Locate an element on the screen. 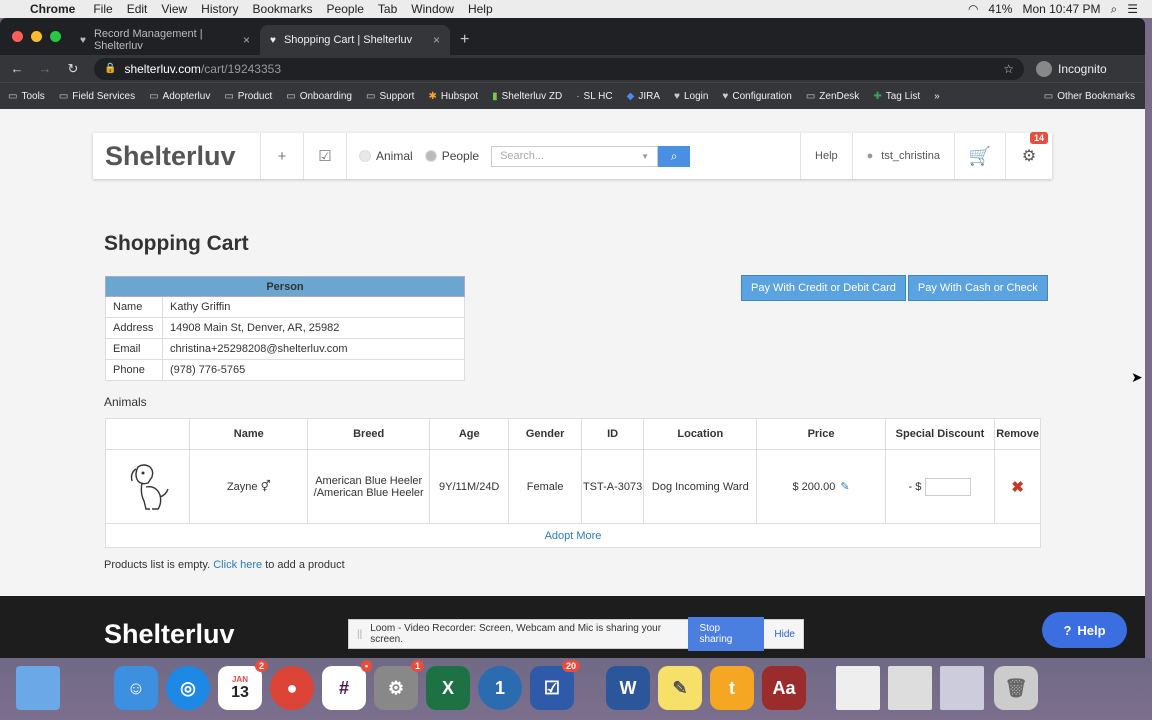 Image resolution: width=1152 pixels, height=720 pixels. bookmark-sl-hc: · SL HC is located at coordinates (594, 96).